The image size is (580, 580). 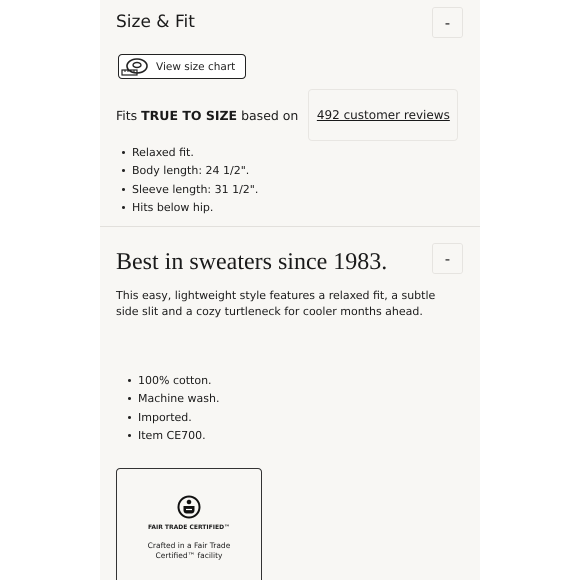 What do you see at coordinates (135, 67) in the screenshot?
I see `measuring-tape-icon` at bounding box center [135, 67].